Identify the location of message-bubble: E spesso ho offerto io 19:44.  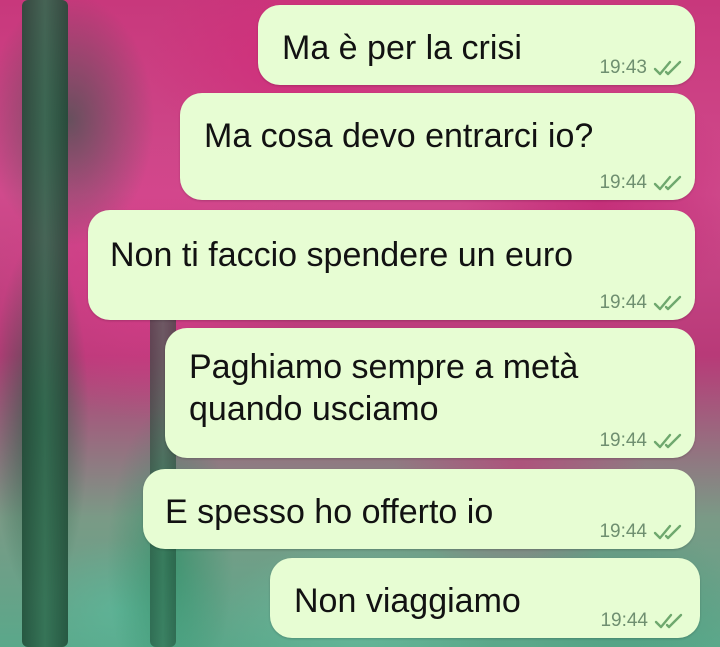
(419, 509).